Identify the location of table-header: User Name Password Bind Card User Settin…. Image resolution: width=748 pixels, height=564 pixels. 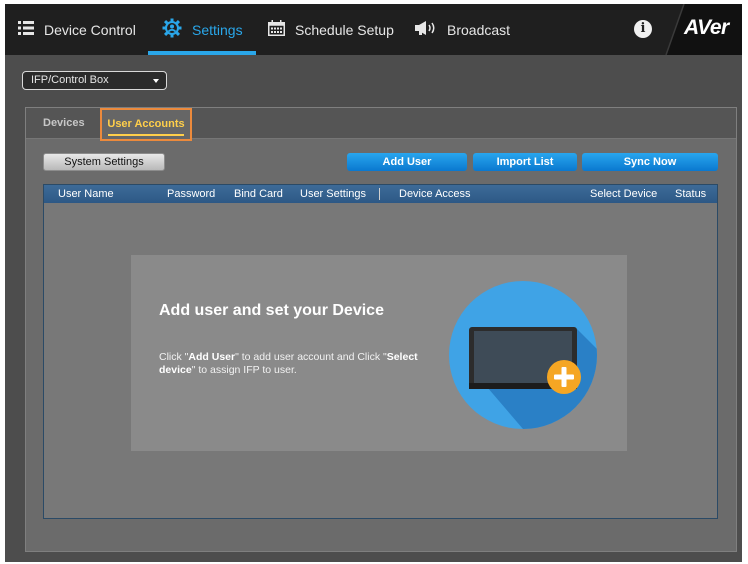
(380, 194).